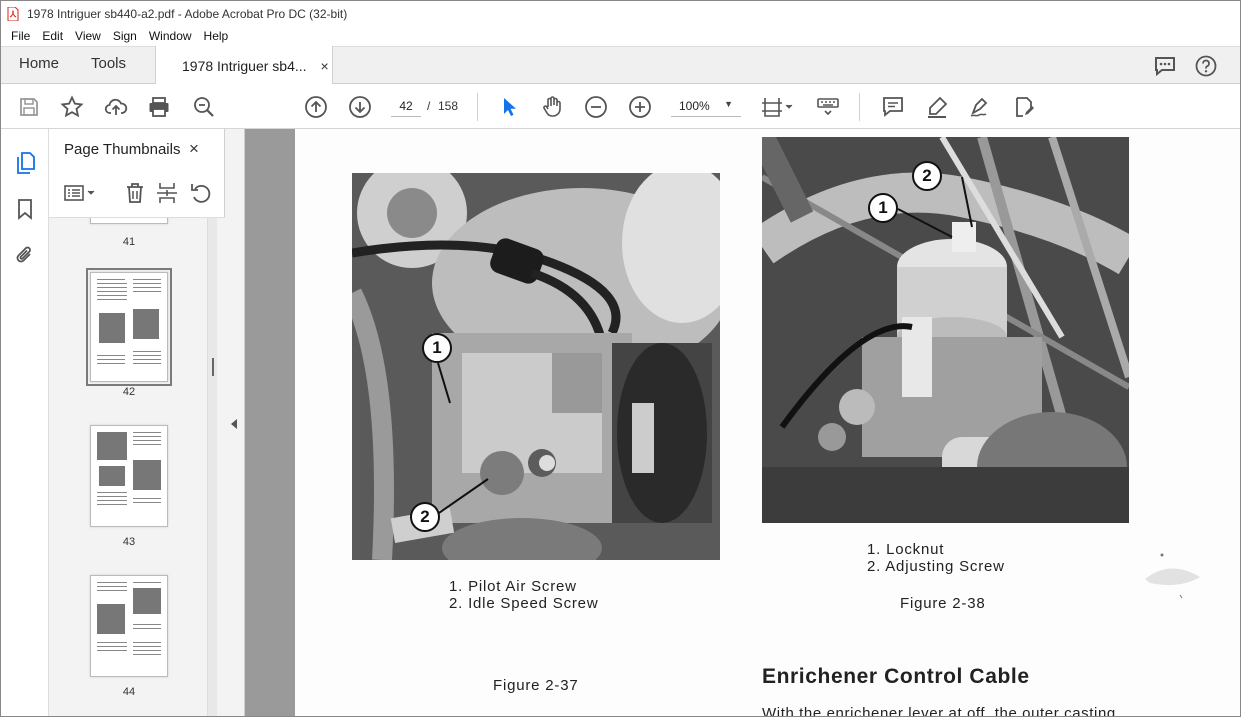  What do you see at coordinates (513, 586) in the screenshot?
I see `figure-37-caption-1: 1. Pilot Air Screw` at bounding box center [513, 586].